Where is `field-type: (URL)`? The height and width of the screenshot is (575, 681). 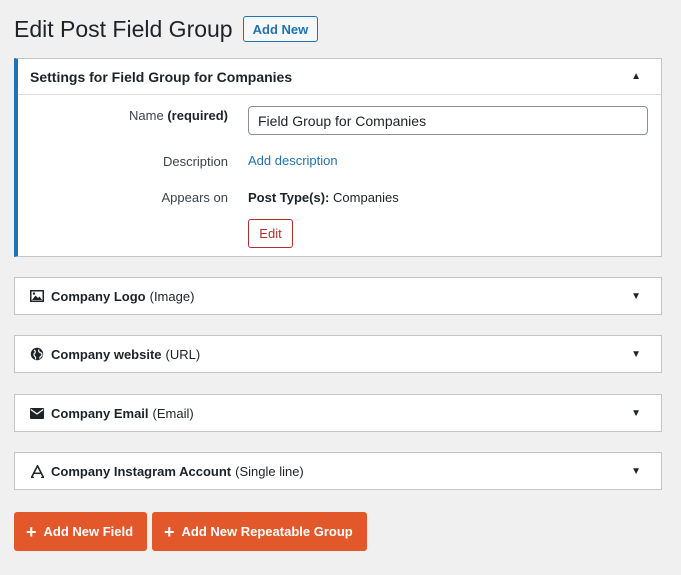
field-type: (URL) is located at coordinates (183, 354).